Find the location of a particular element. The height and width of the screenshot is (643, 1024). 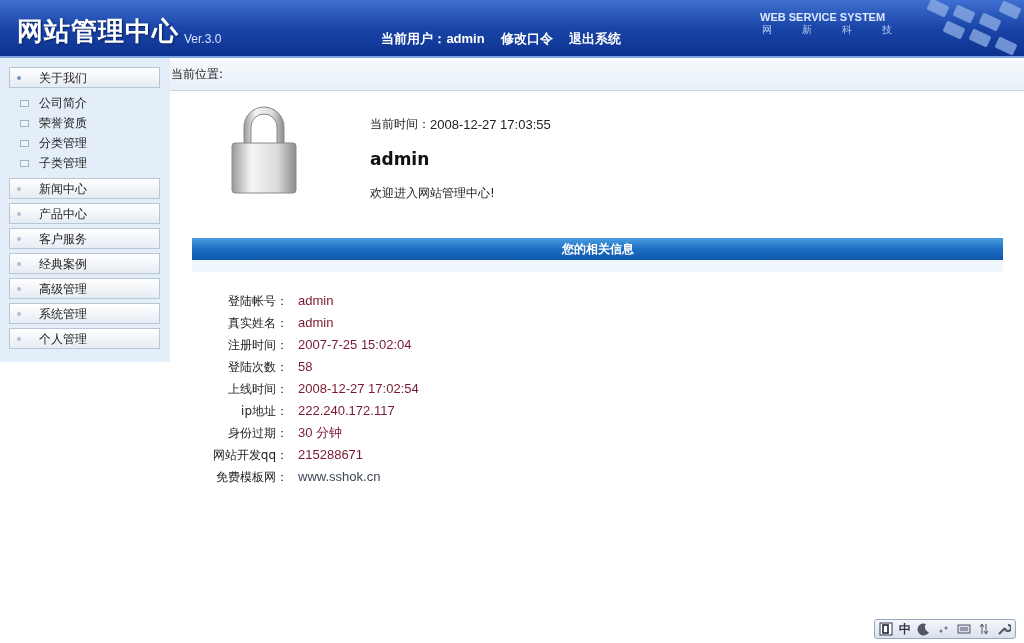

section-title-bar: 您的相关信息 is located at coordinates (597, 249).